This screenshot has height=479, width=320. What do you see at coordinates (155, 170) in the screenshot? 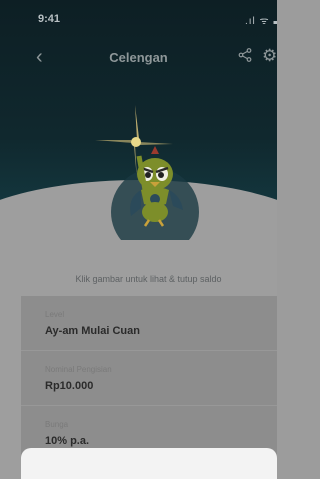
I see `mascot-image` at bounding box center [155, 170].